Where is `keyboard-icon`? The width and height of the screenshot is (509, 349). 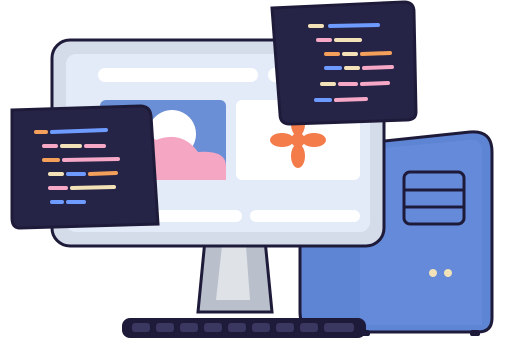 keyboard-icon is located at coordinates (244, 328).